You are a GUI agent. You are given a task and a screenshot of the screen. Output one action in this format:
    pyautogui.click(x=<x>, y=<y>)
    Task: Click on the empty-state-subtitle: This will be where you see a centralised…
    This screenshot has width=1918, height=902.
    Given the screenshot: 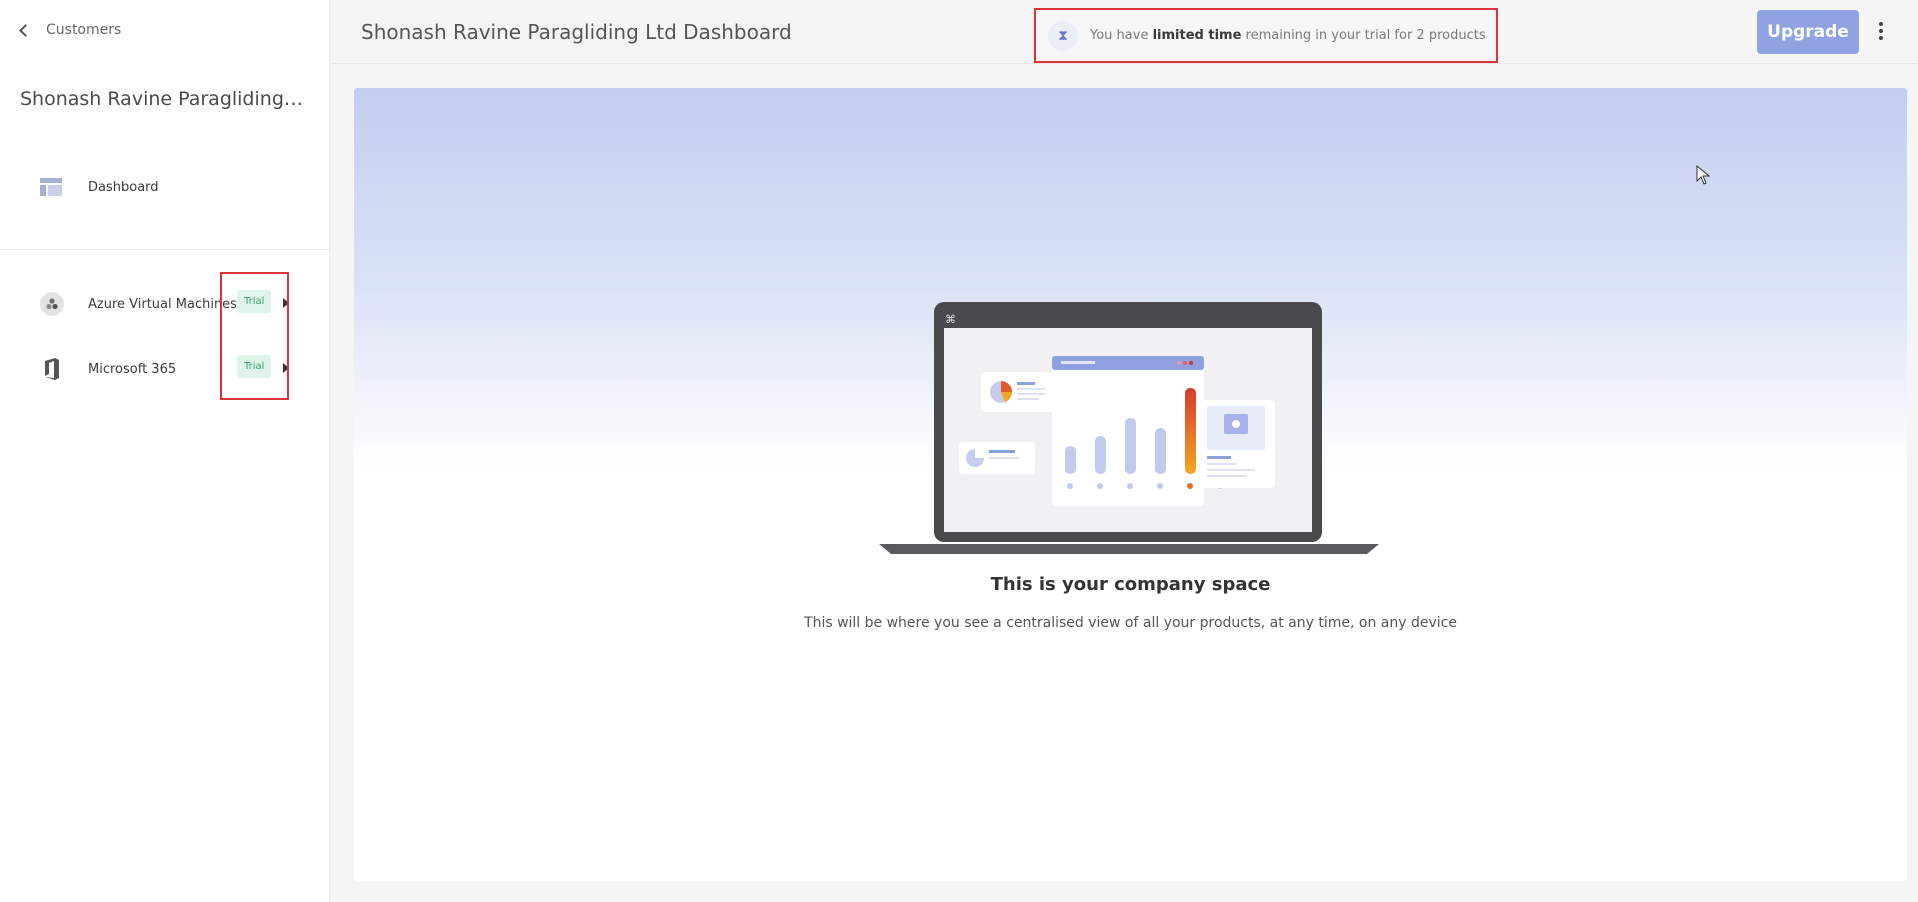 What is the action you would take?
    pyautogui.click(x=1130, y=623)
    